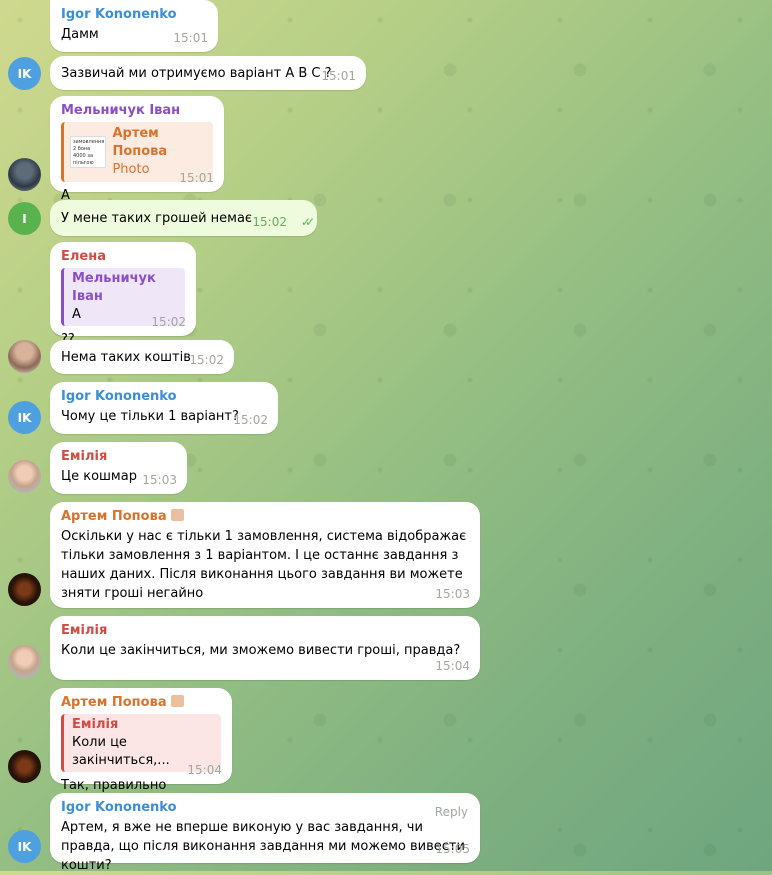 This screenshot has width=772, height=875. What do you see at coordinates (123, 257) in the screenshot?
I see `sender-name: Елена` at bounding box center [123, 257].